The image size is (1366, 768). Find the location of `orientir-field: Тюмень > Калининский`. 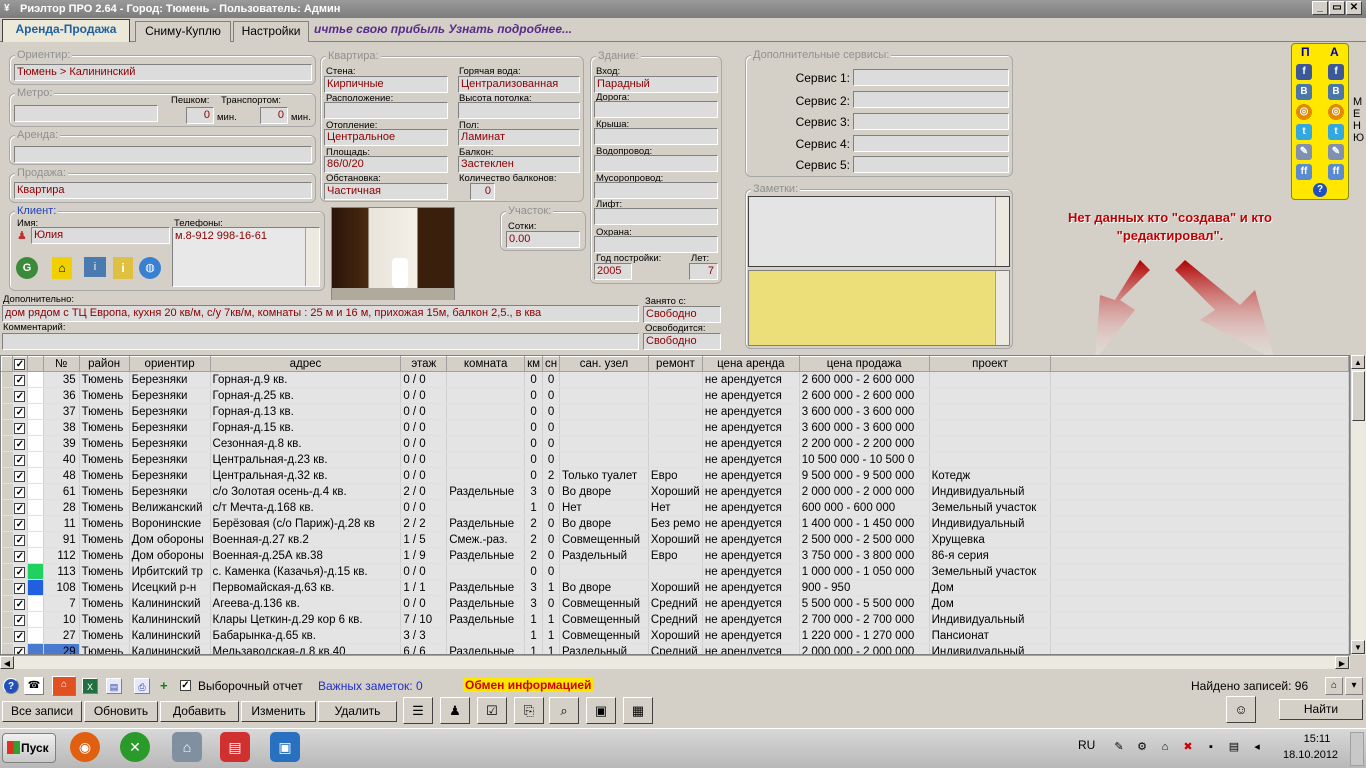

orientir-field: Тюмень > Калининский is located at coordinates (163, 72).